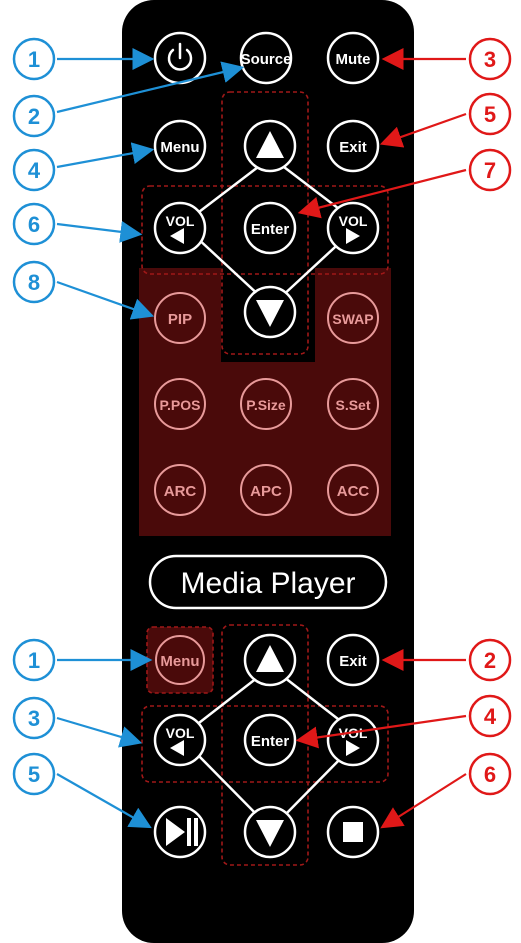 The height and width of the screenshot is (943, 521). I want to click on mute-button: Mute, so click(353, 58).